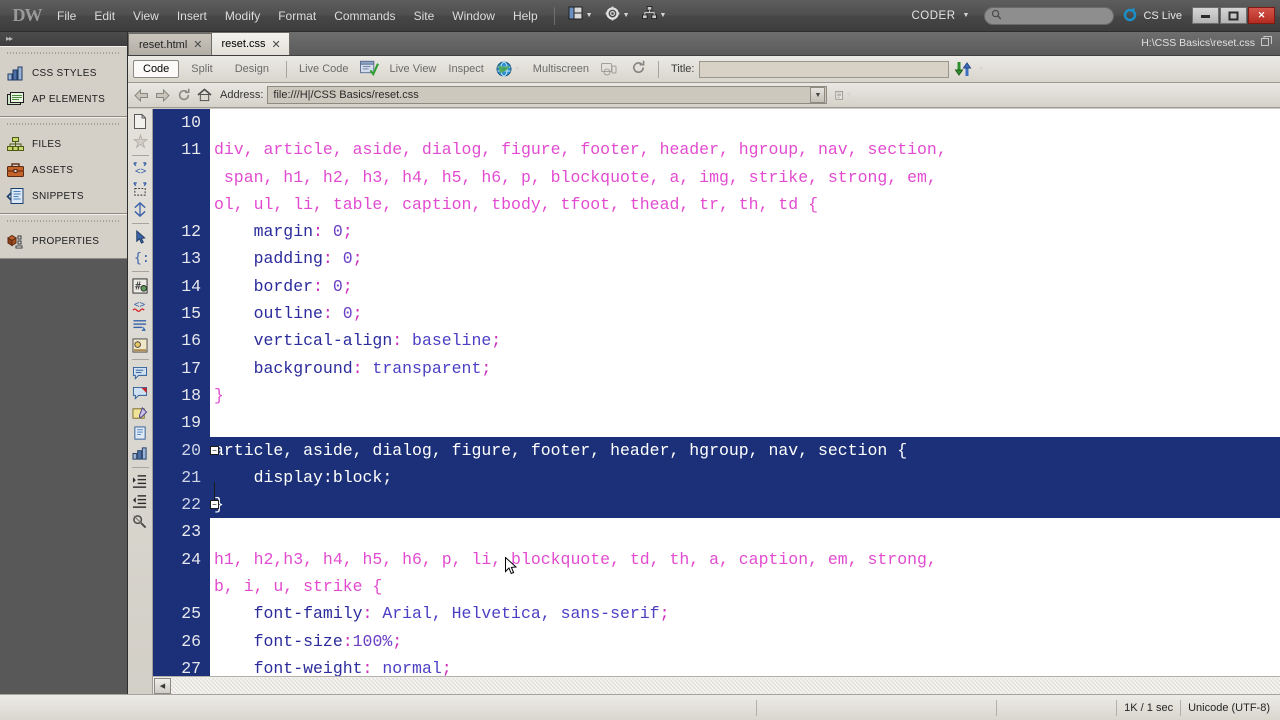 This screenshot has width=1280, height=720. I want to click on scroll-left-arrow: ◀, so click(162, 685).